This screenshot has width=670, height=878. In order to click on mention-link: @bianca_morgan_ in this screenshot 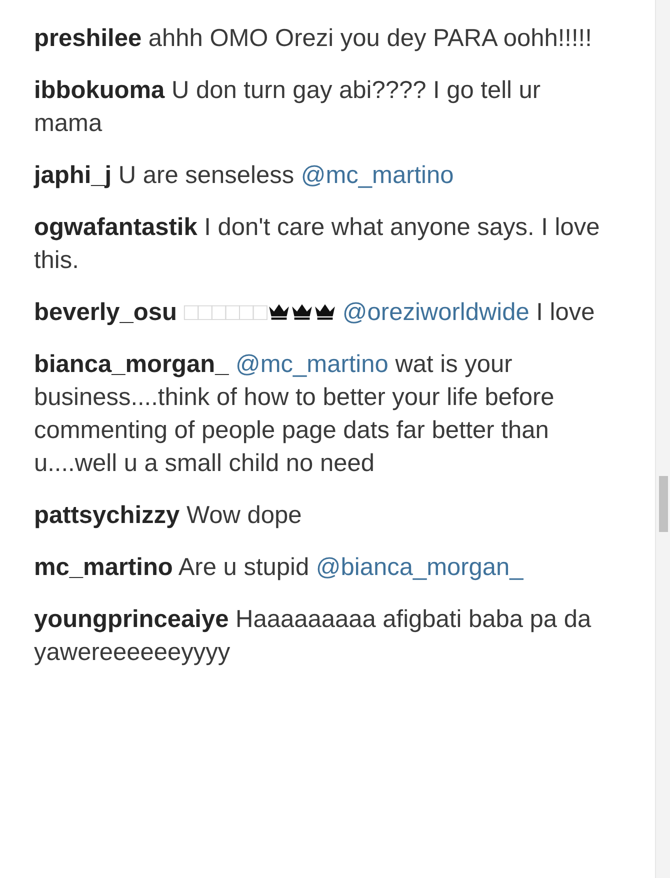, I will do `click(420, 567)`.